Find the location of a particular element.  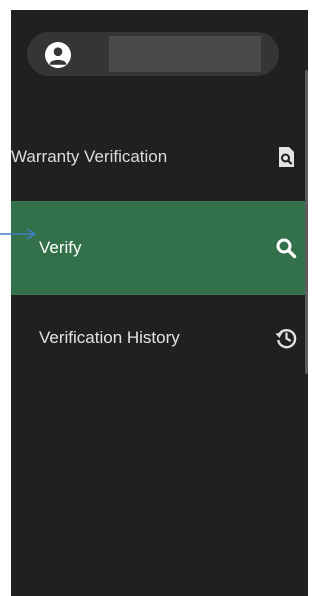

sidebar-item-label: Warranty Verification is located at coordinates (89, 156).